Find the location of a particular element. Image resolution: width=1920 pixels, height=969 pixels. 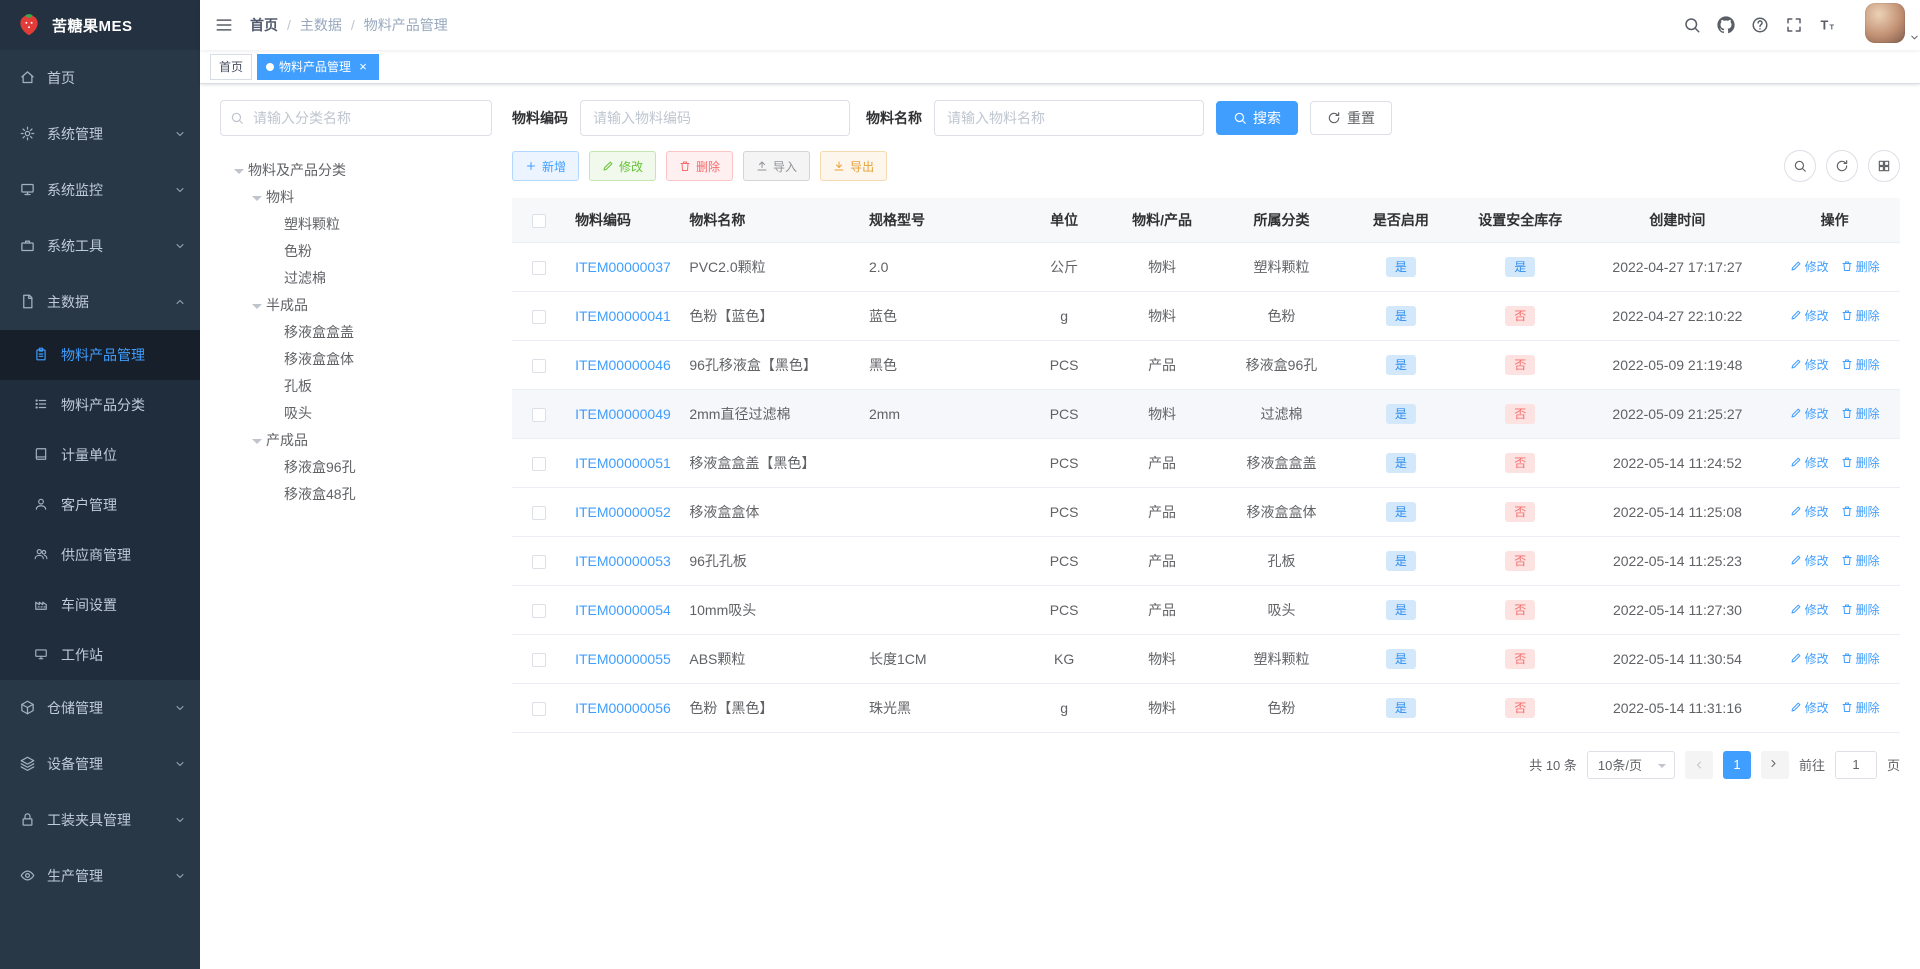

sidebar-item-工装夹具管理: 工装夹具管理 is located at coordinates (100, 820).